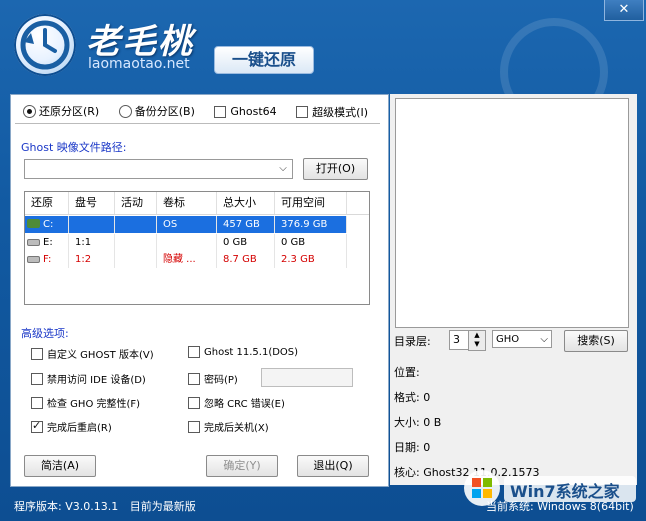 The width and height of the screenshot is (646, 521). What do you see at coordinates (79, 428) in the screenshot?
I see `reboot-after-label: 完成后重启(R)` at bounding box center [79, 428].